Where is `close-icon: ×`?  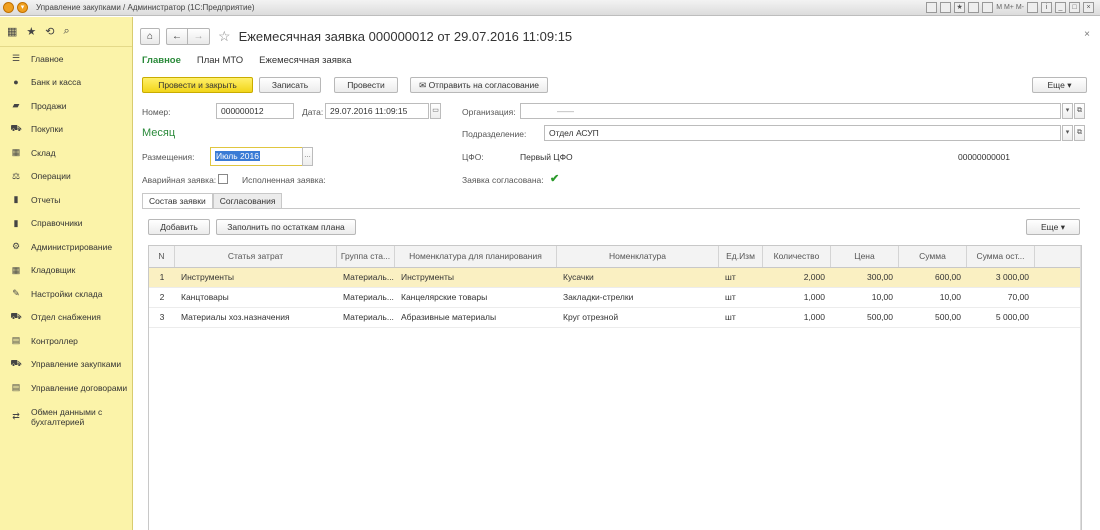
close-icon: × is located at coordinates (1087, 34).